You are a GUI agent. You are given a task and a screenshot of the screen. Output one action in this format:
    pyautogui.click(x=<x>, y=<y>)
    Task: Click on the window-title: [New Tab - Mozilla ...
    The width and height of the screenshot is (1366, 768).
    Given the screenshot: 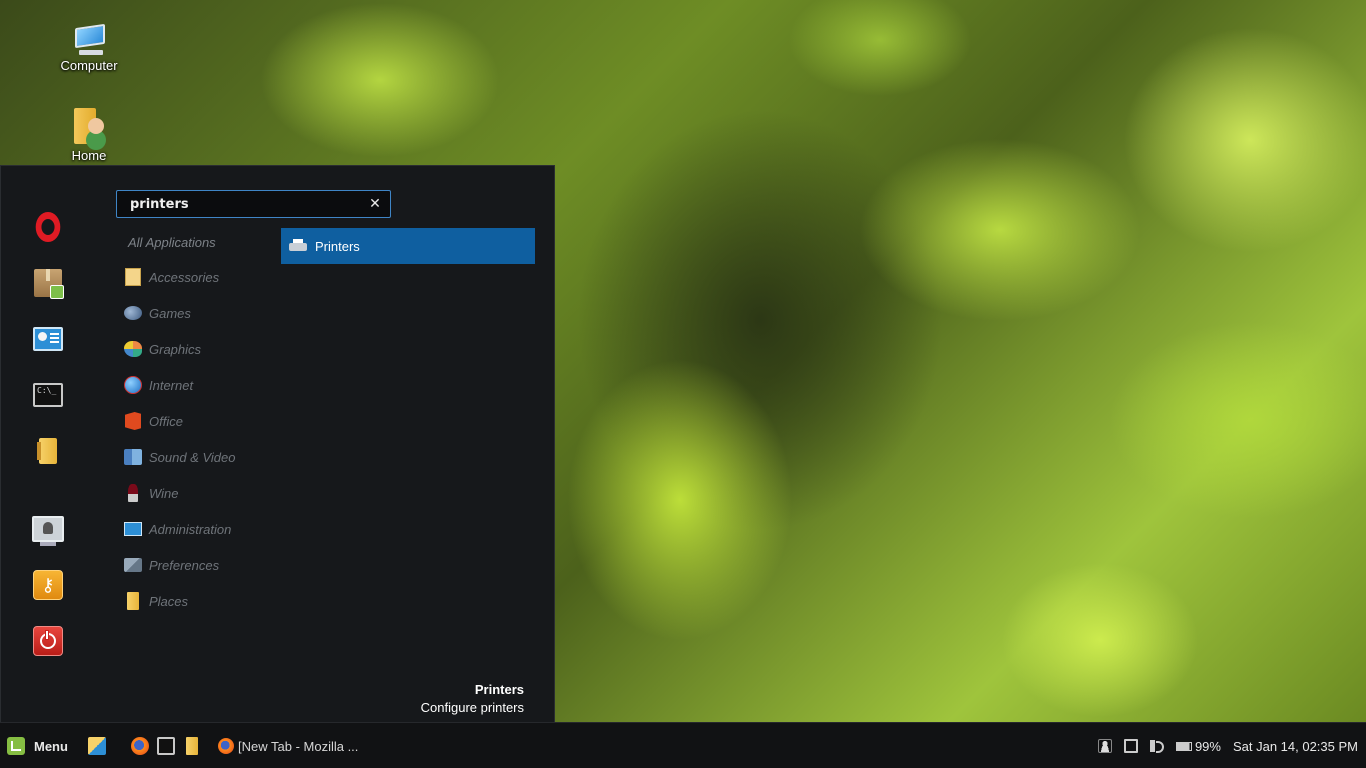 What is the action you would take?
    pyautogui.click(x=298, y=746)
    